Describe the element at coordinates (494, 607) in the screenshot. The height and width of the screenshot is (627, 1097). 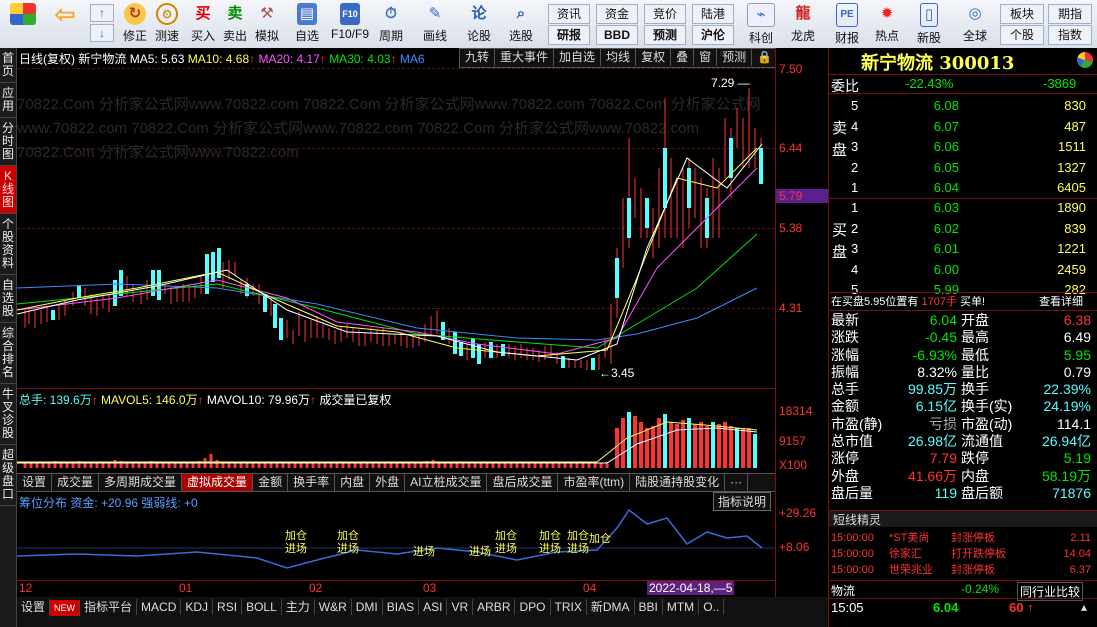
I see `btab-arbr: ARBR` at that location.